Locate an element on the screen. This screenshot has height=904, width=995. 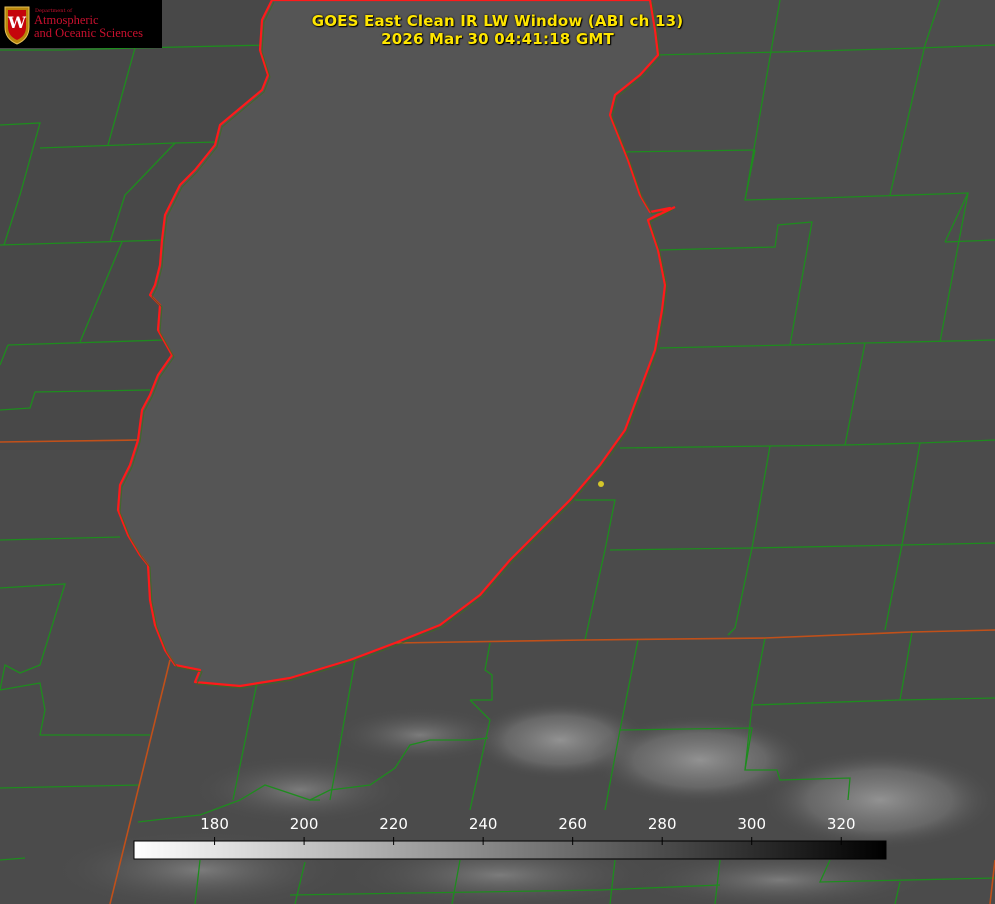
station-marker is located at coordinates (601, 484).